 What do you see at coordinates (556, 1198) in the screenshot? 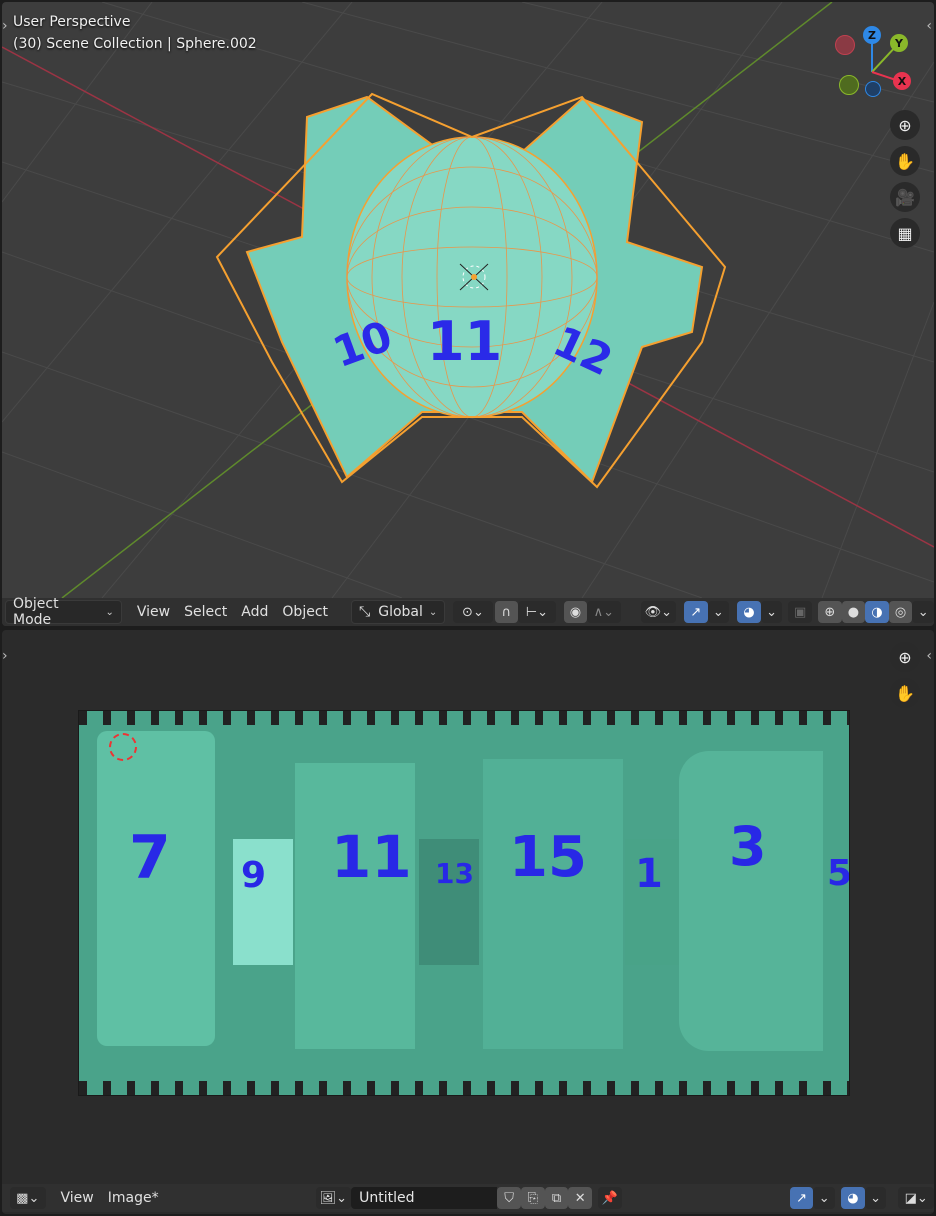
I see `open-image-icon: ⧉` at bounding box center [556, 1198].